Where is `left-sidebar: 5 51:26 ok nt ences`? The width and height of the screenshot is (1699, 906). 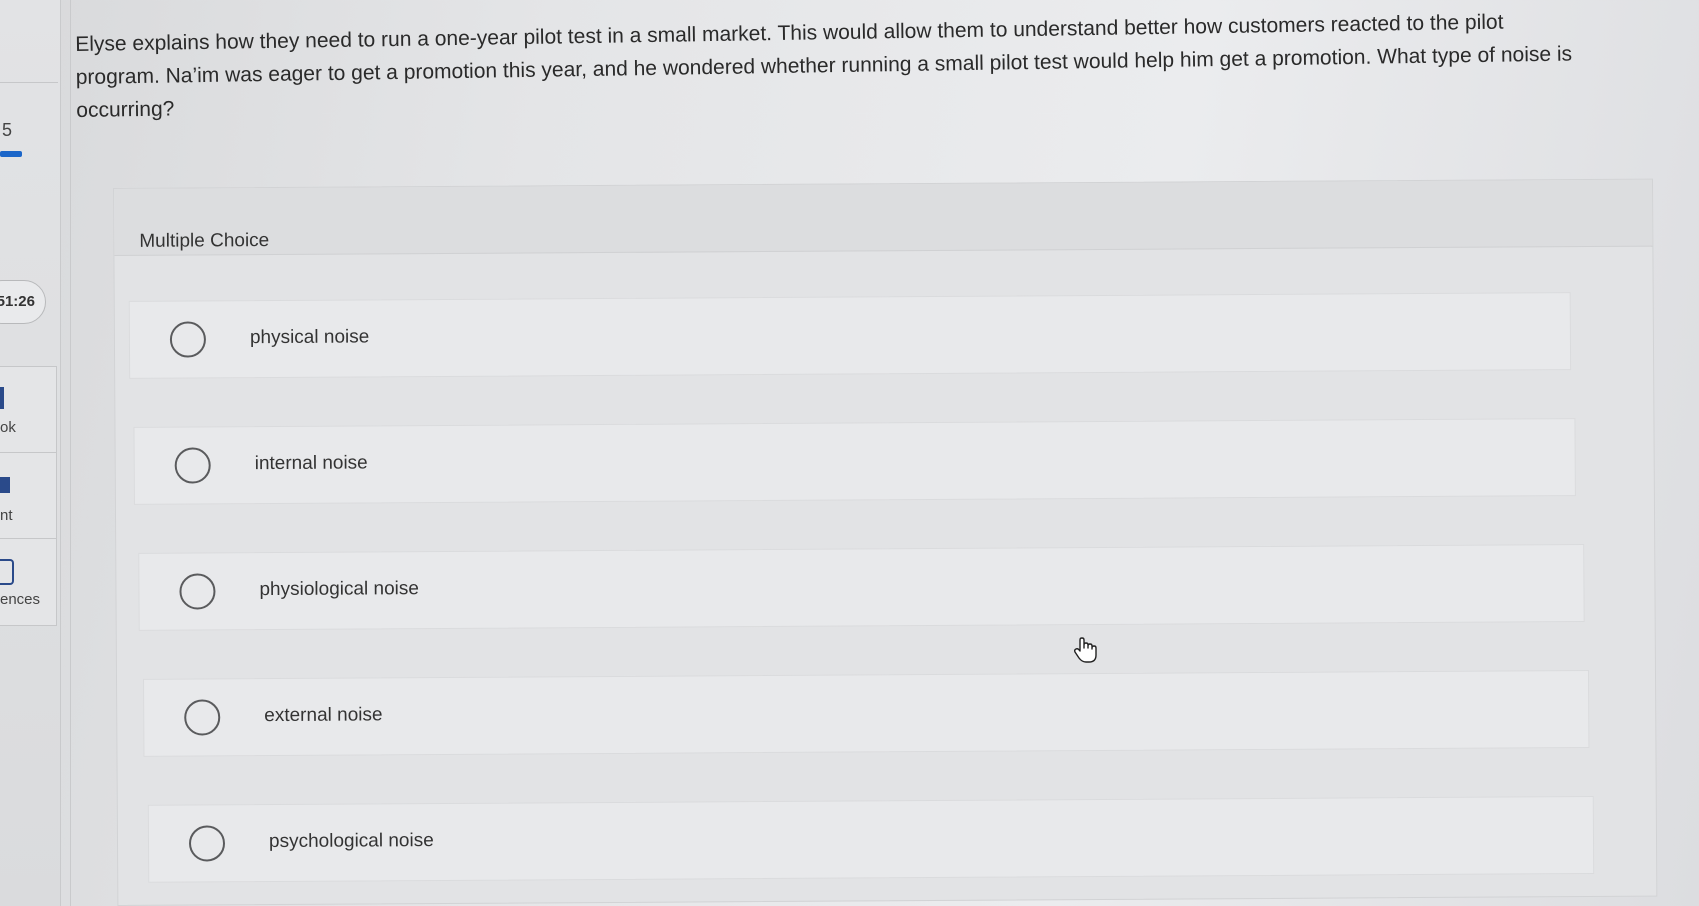
left-sidebar: 5 51:26 ok nt ences is located at coordinates (30, 453).